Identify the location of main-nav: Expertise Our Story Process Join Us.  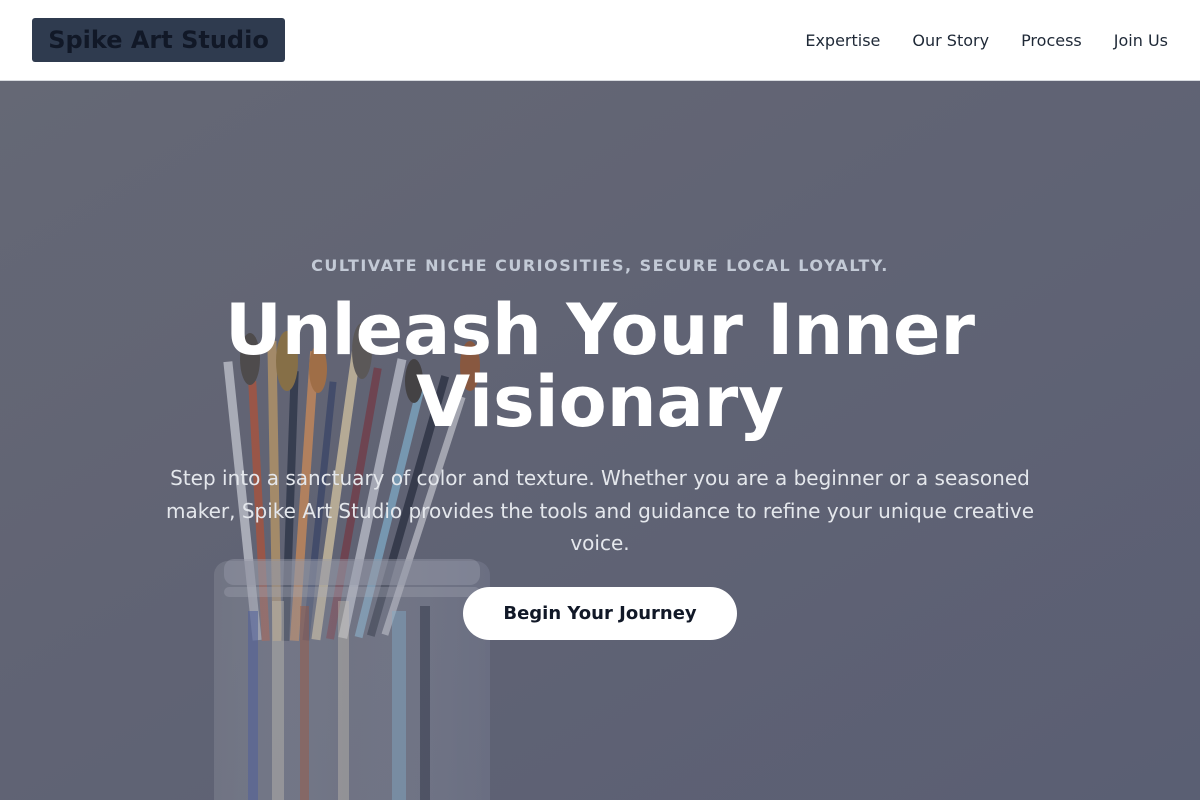
(986, 40).